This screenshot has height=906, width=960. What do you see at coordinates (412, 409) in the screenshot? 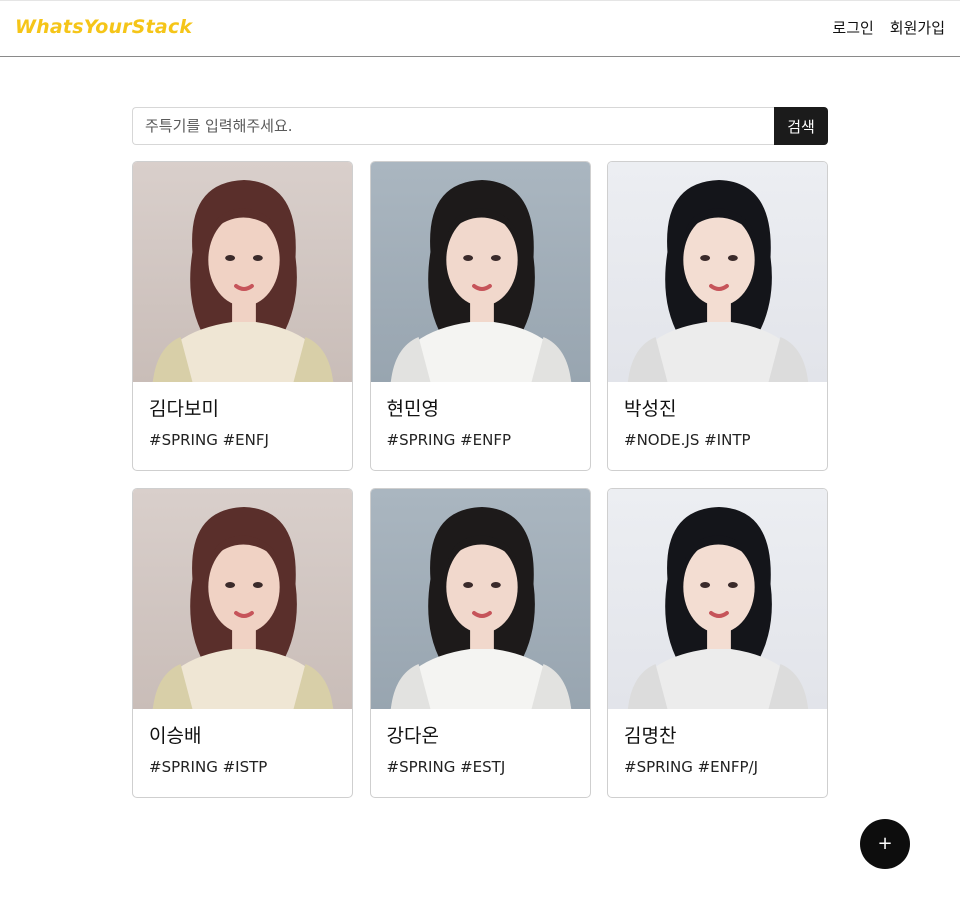
I see `profile-name: 현민영` at bounding box center [412, 409].